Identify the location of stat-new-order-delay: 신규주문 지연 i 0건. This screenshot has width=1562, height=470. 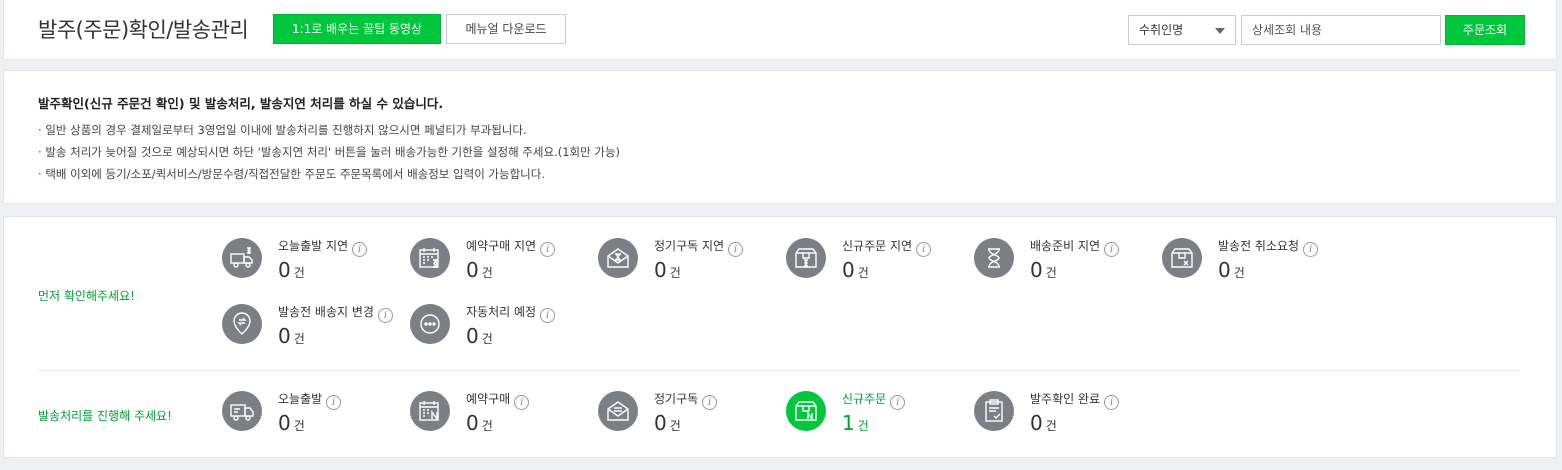
(879, 268).